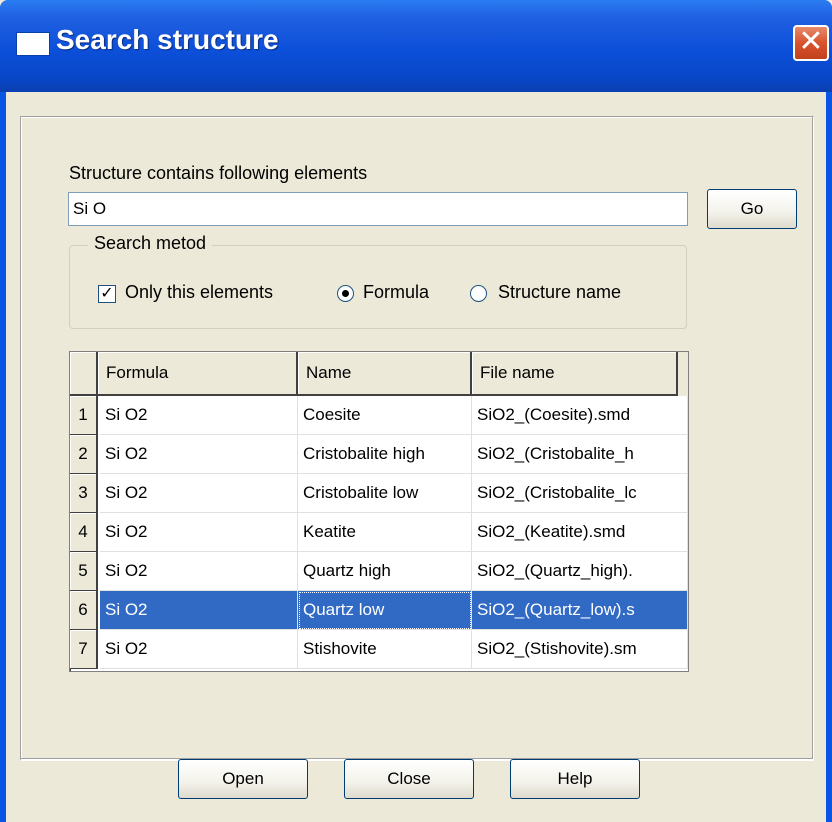  I want to click on grid-header: Formula Name File name, so click(379, 374).